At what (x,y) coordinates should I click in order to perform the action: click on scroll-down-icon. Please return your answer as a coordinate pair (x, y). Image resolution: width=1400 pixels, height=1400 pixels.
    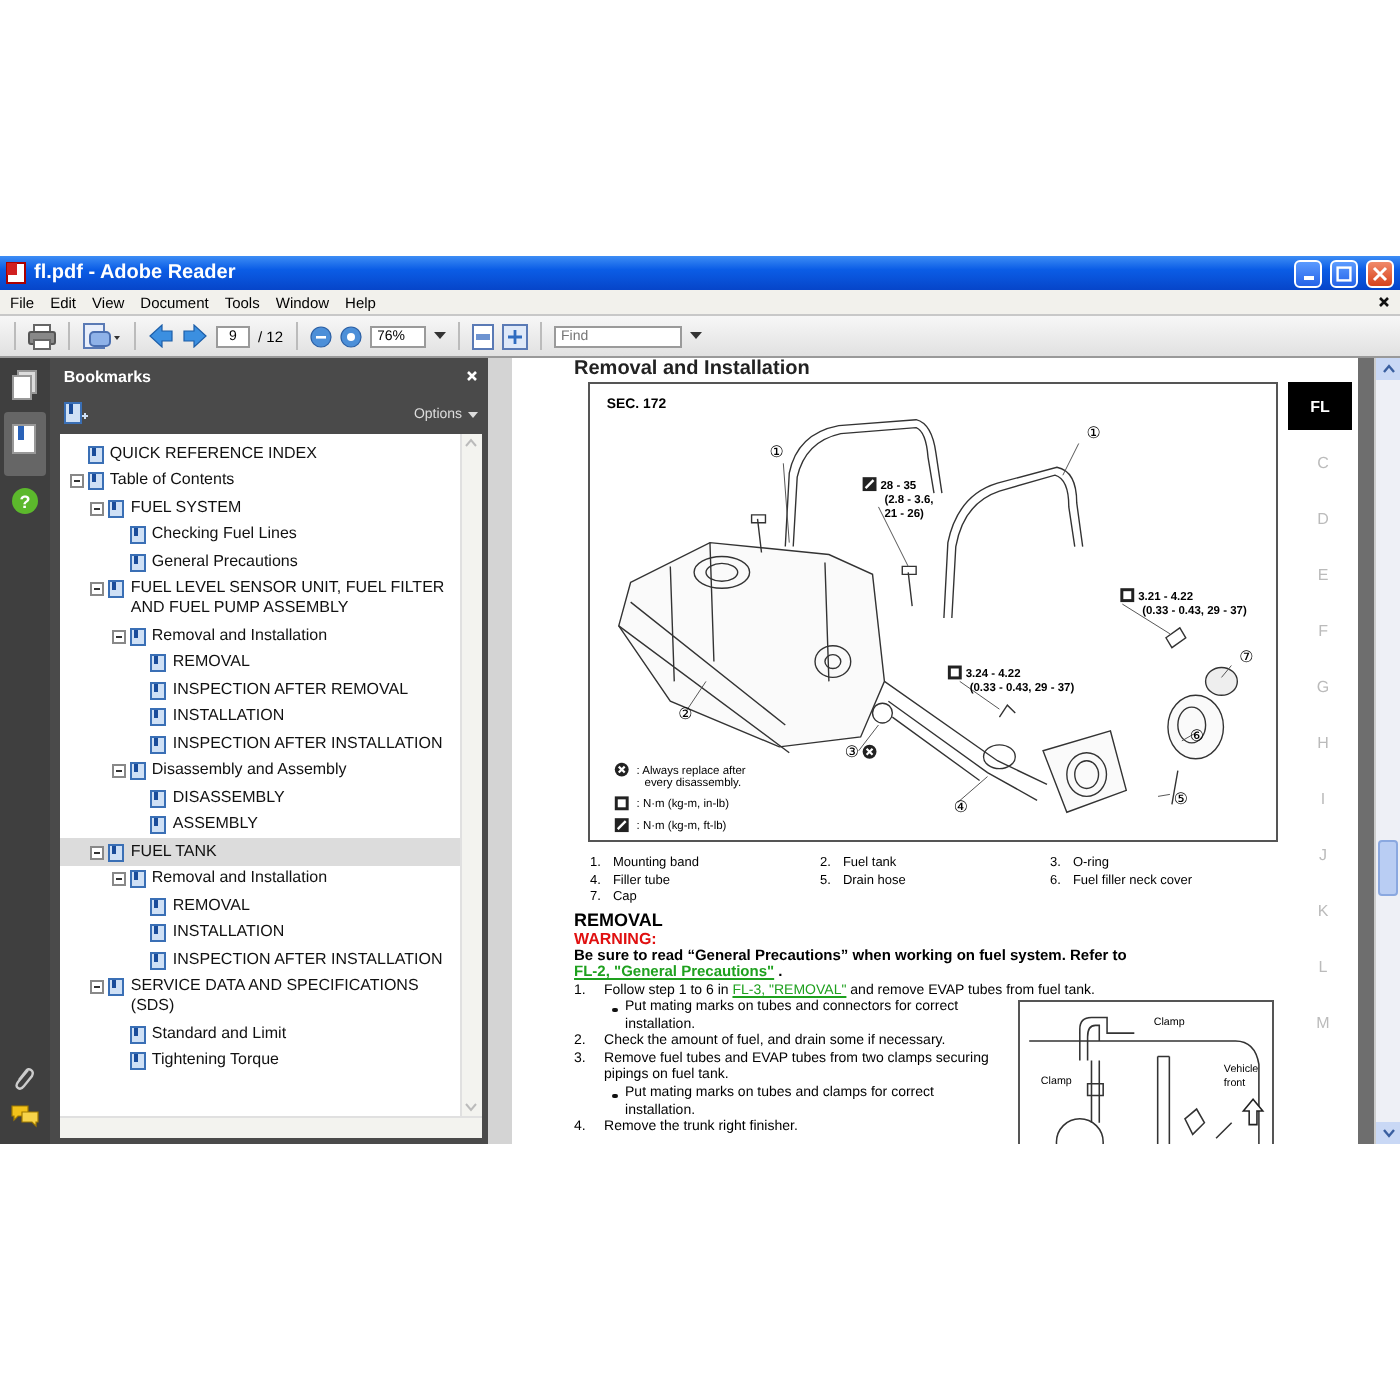
    Looking at the image, I should click on (1388, 1133).